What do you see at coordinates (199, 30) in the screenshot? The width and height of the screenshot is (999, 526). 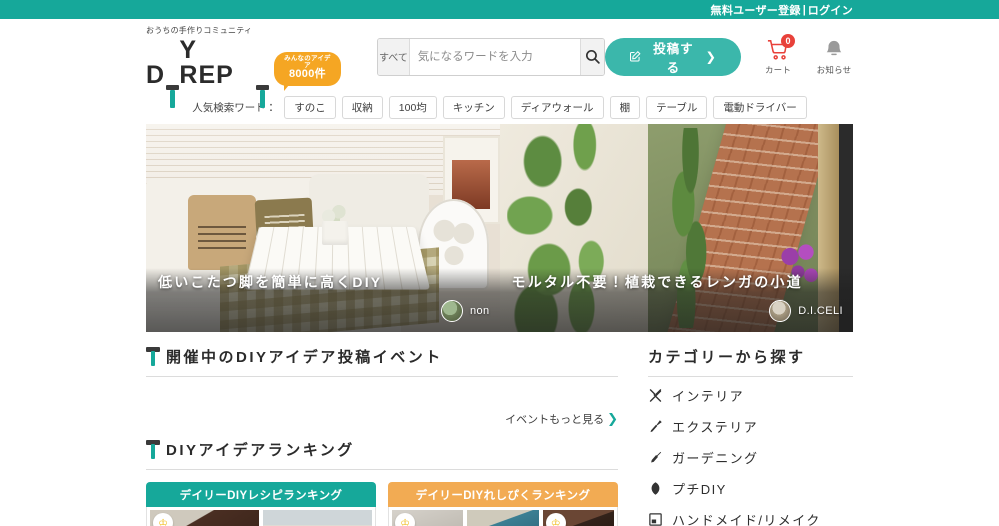 I see `logo-tagline: おうちの手作りコミュニティ` at bounding box center [199, 30].